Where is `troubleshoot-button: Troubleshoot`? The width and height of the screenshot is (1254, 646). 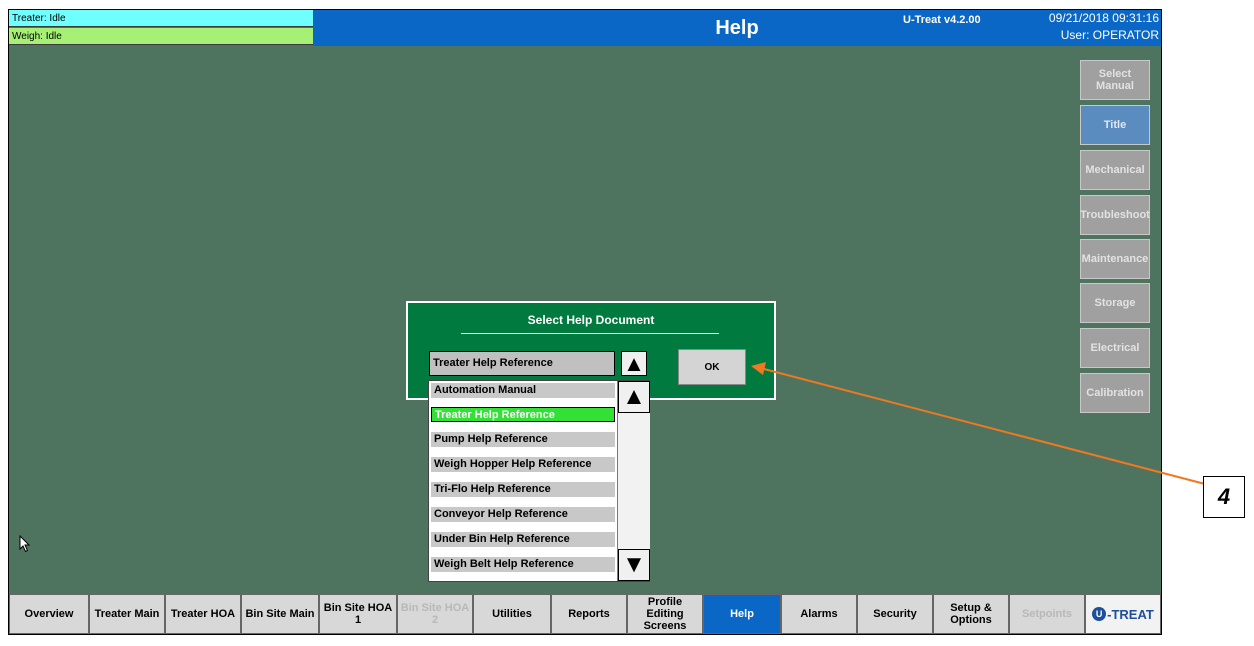
troubleshoot-button: Troubleshoot is located at coordinates (1115, 215).